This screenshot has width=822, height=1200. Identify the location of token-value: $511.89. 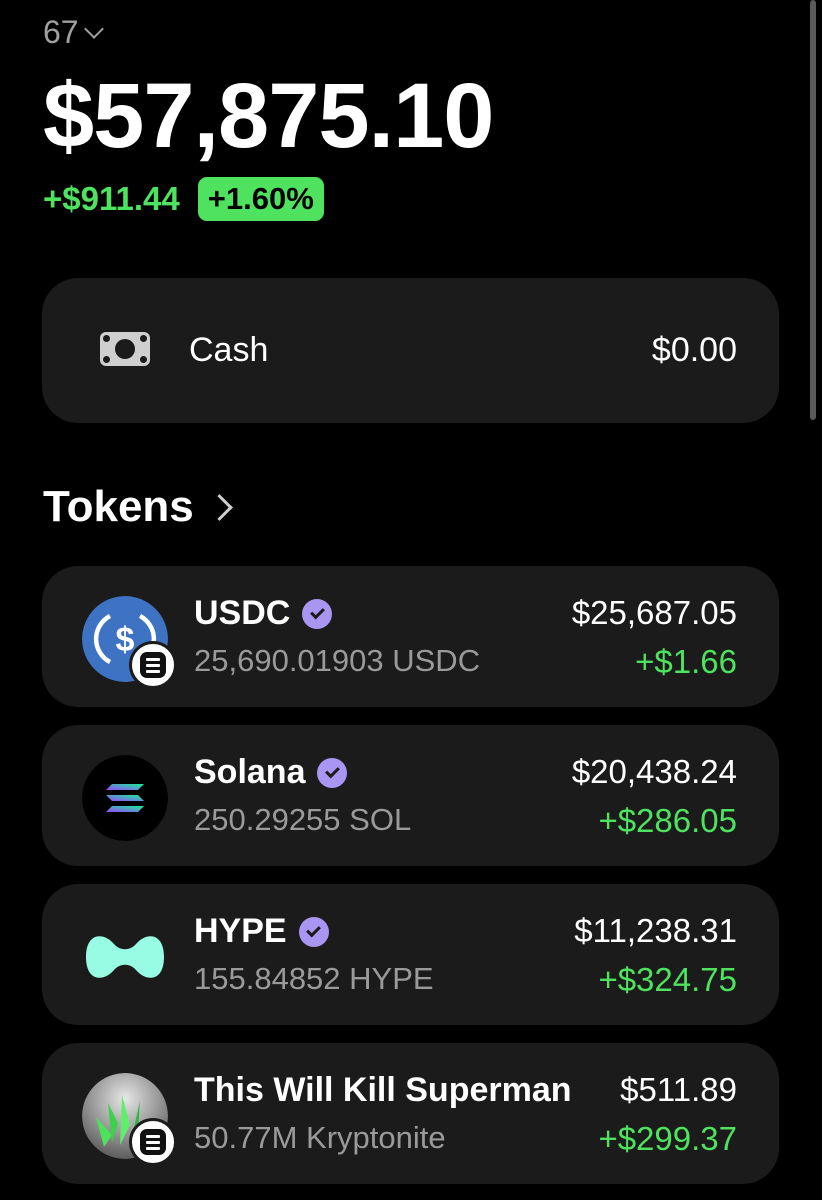
(678, 1089).